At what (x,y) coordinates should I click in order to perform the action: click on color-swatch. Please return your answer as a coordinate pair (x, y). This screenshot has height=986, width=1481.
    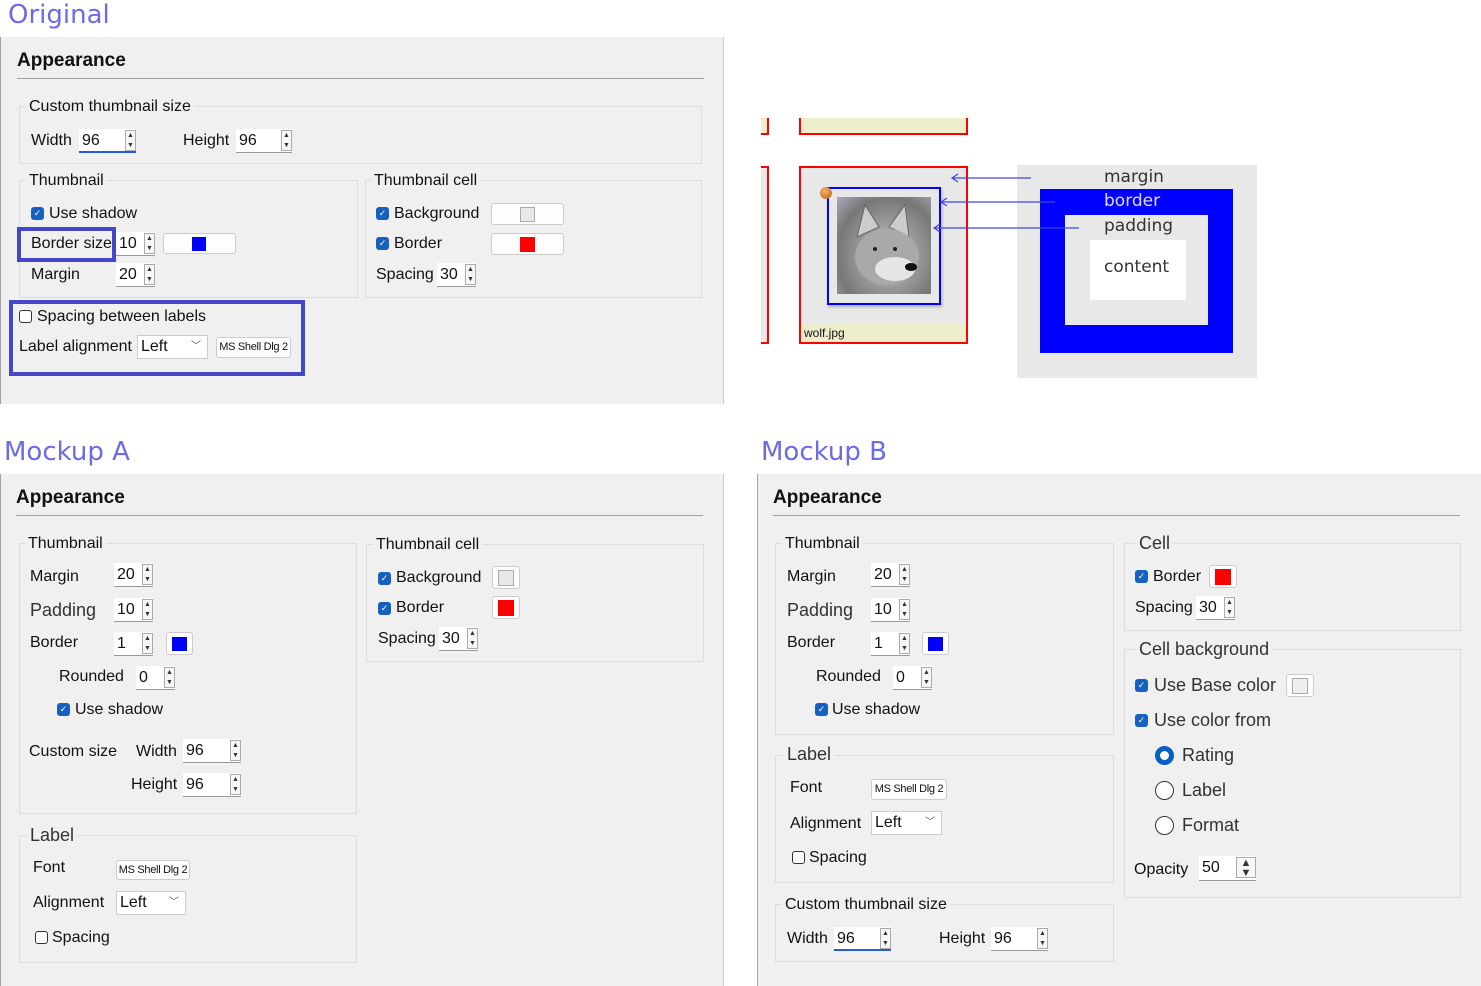
    Looking at the image, I should click on (506, 608).